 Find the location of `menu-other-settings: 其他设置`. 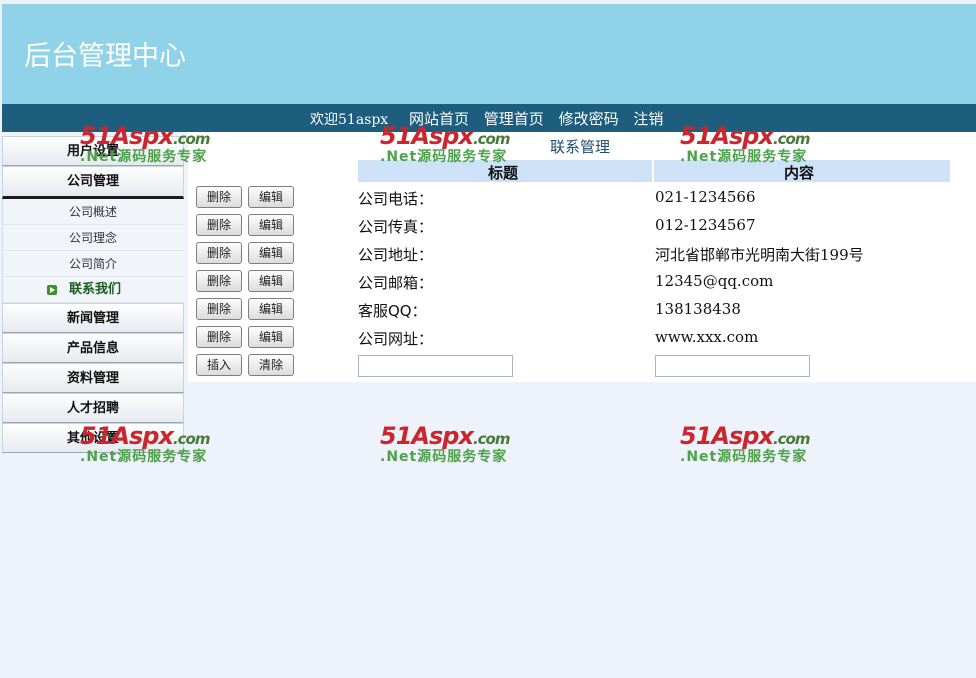

menu-other-settings: 其他设置 is located at coordinates (93, 438).